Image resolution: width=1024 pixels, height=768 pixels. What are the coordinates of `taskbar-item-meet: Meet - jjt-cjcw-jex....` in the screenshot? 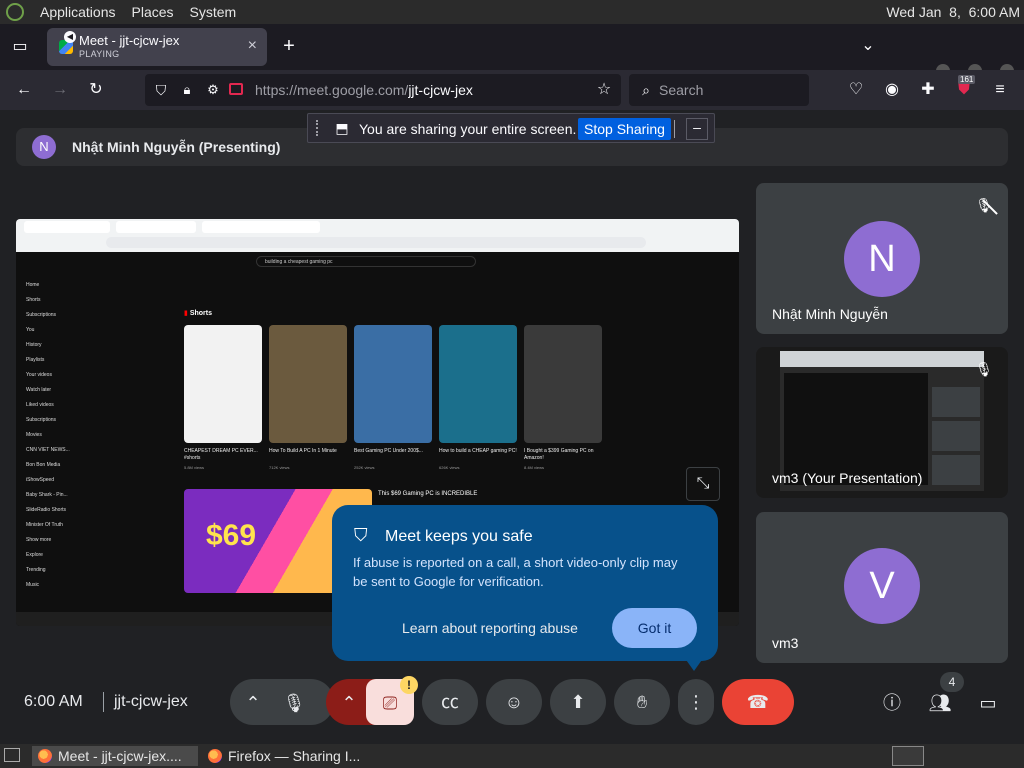 It's located at (115, 756).